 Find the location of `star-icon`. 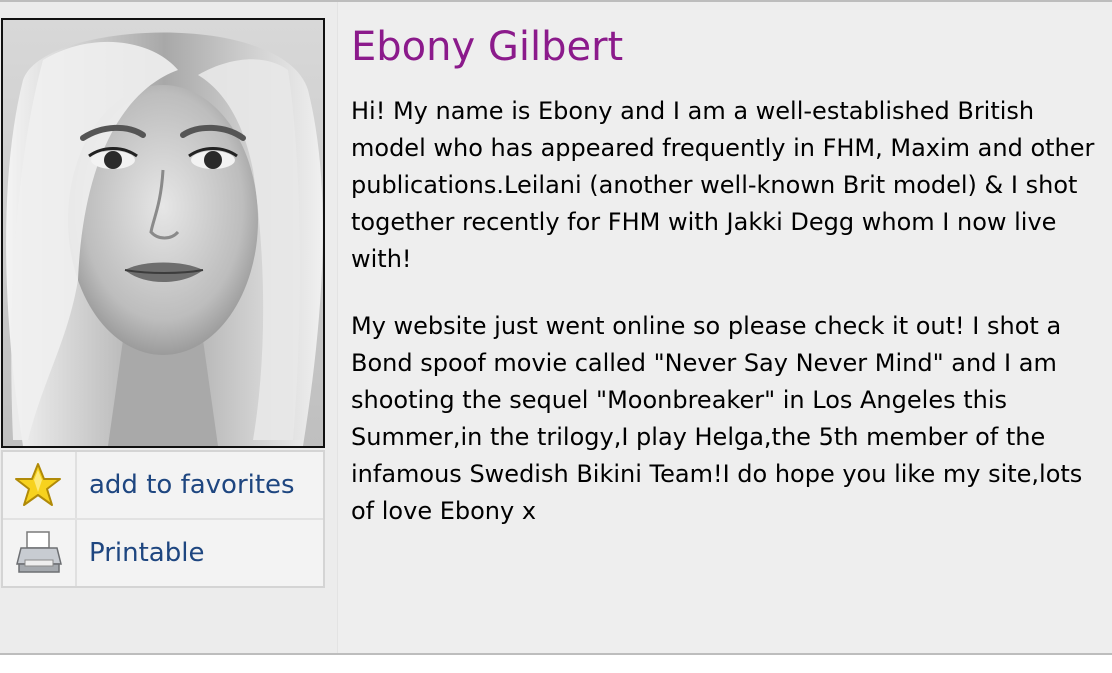

star-icon is located at coordinates (40, 485).